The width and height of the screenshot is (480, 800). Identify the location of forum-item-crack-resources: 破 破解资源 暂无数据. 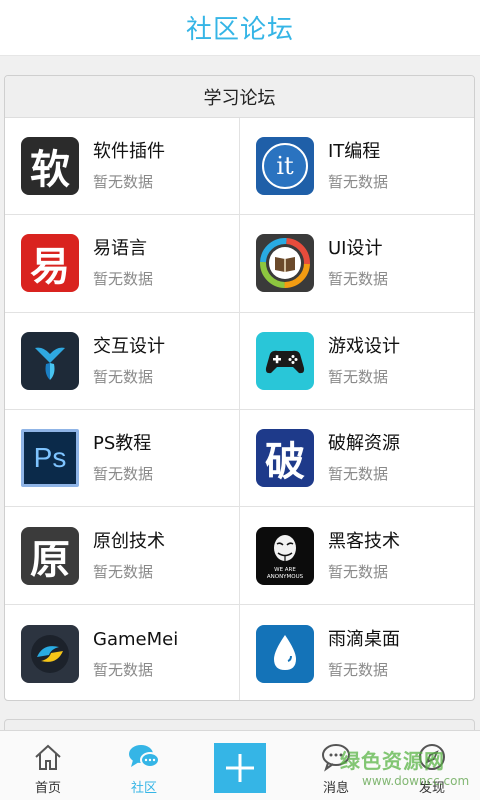
(357, 459).